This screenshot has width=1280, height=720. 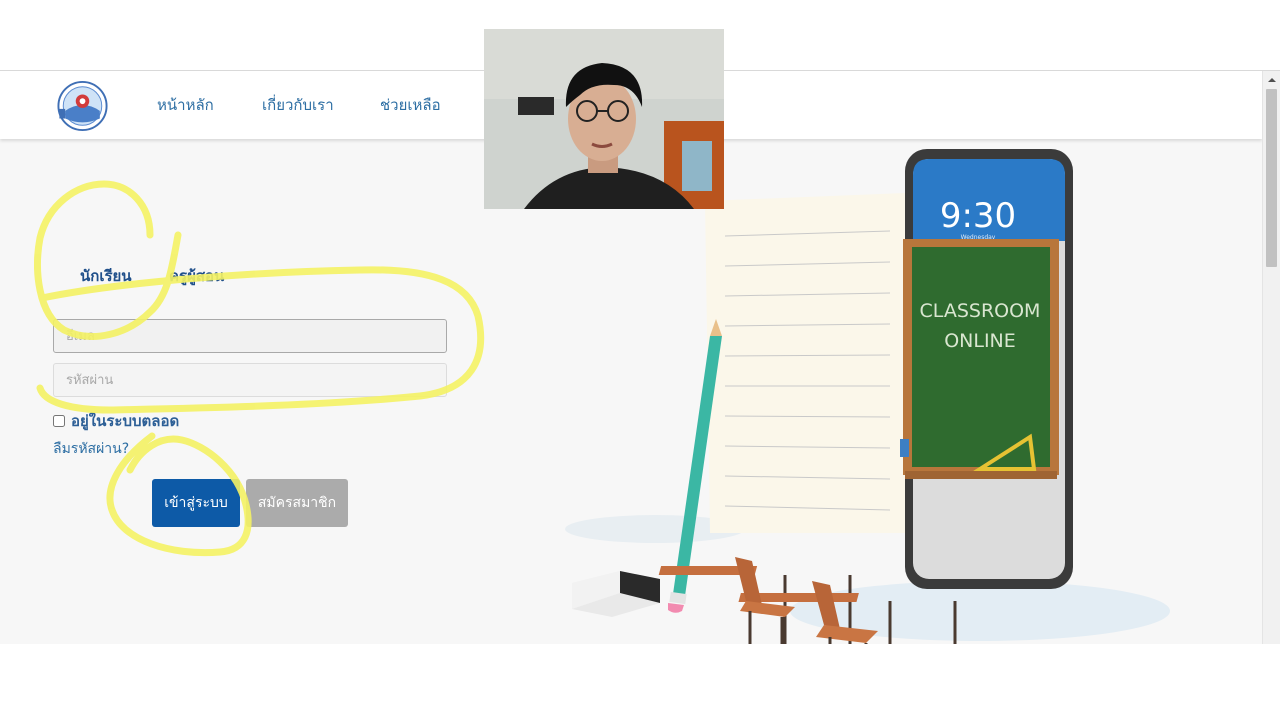 What do you see at coordinates (1271, 357) in the screenshot?
I see `page-scrollbar` at bounding box center [1271, 357].